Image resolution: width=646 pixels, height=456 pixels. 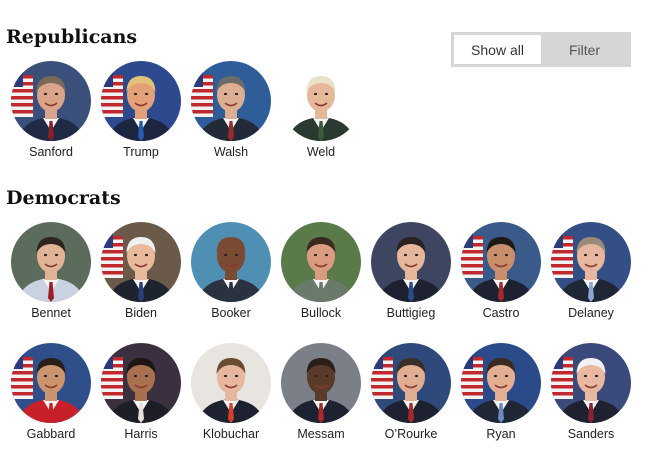 What do you see at coordinates (501, 434) in the screenshot?
I see `candidate-name: Ryan` at bounding box center [501, 434].